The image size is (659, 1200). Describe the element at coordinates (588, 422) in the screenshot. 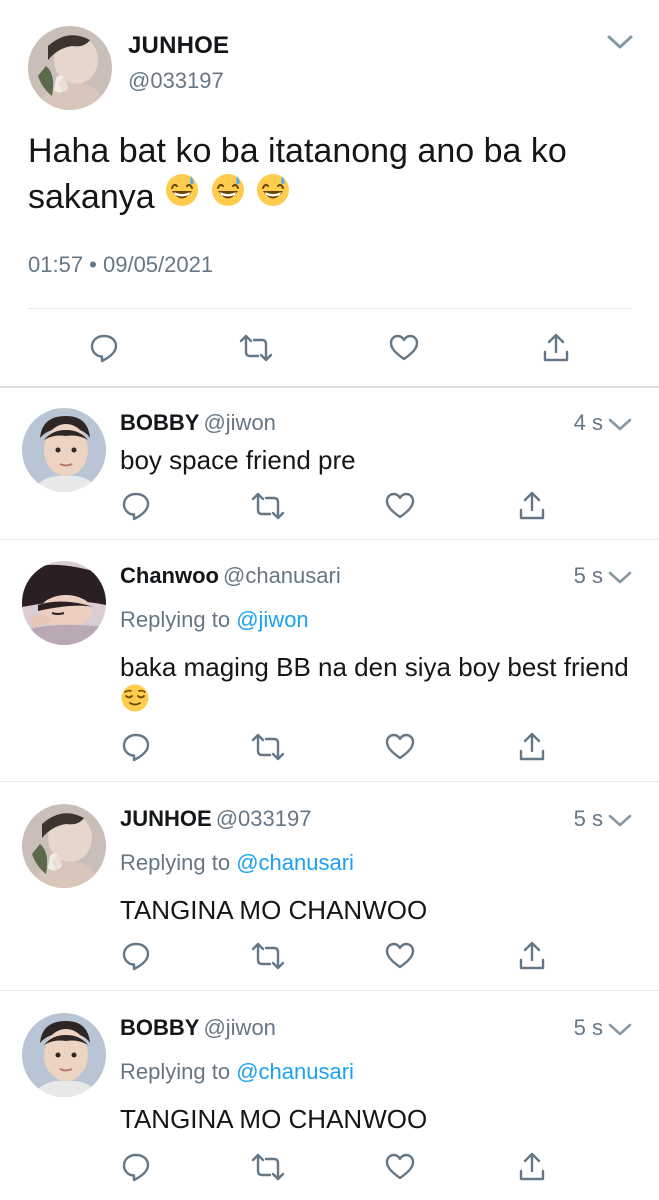

I see `reply-time: 4 s` at that location.